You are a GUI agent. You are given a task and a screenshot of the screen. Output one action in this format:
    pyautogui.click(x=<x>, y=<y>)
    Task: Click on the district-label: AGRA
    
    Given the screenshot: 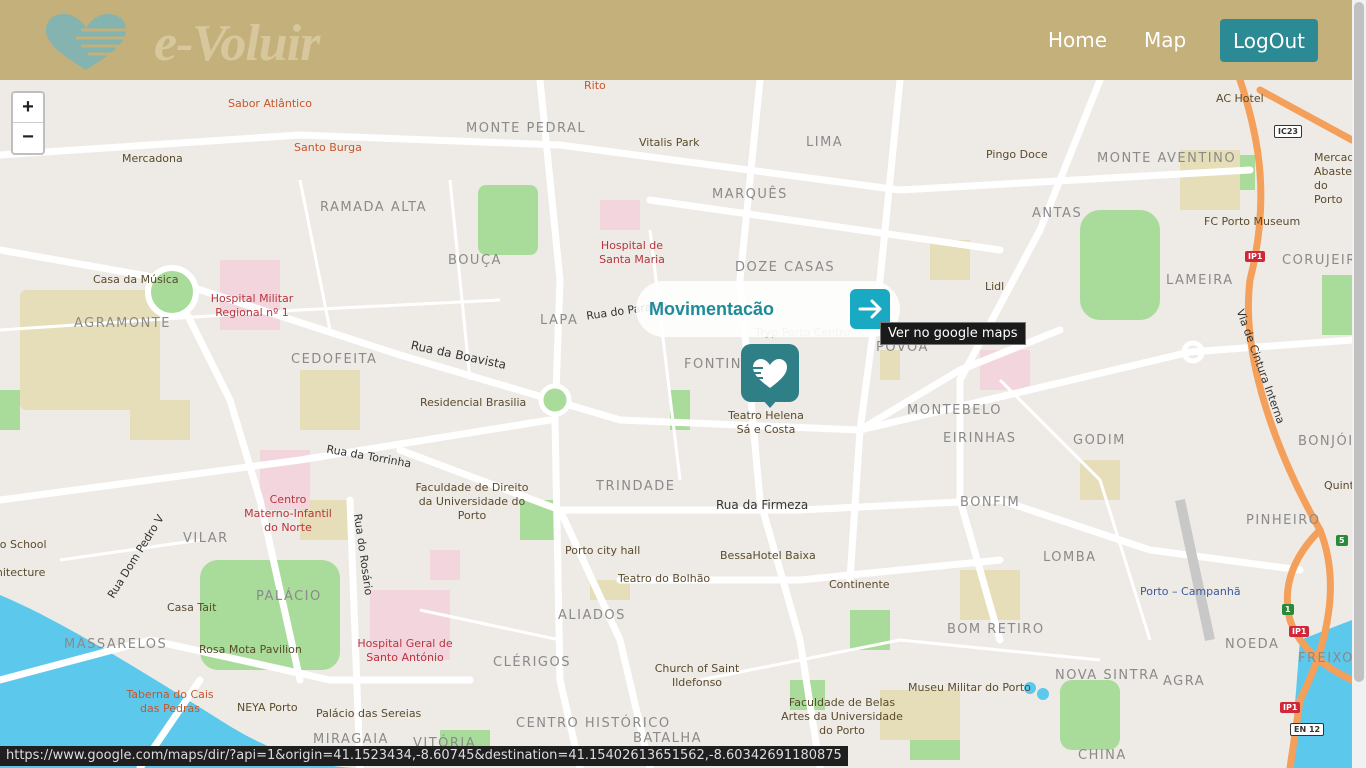 What is the action you would take?
    pyautogui.click(x=1184, y=681)
    